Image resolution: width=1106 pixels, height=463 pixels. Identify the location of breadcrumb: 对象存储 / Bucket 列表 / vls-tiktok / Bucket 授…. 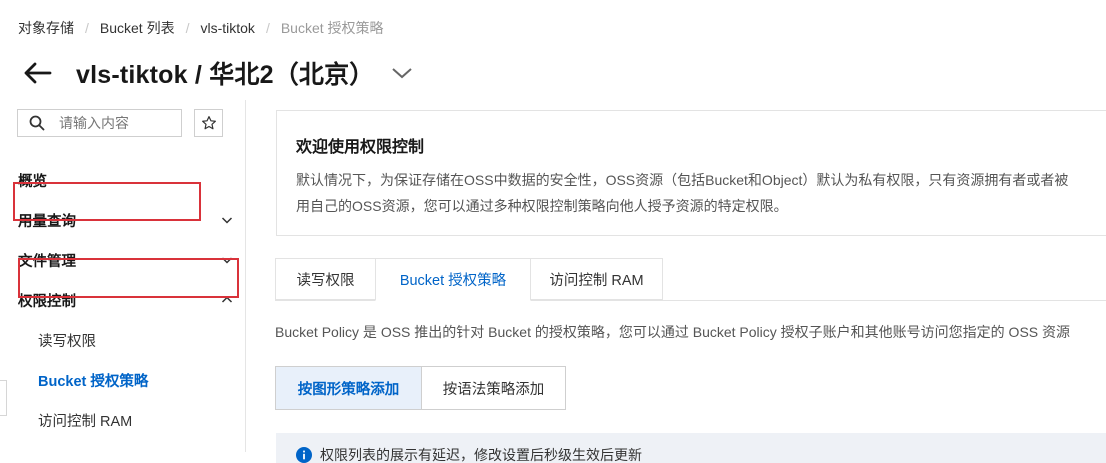
(201, 28).